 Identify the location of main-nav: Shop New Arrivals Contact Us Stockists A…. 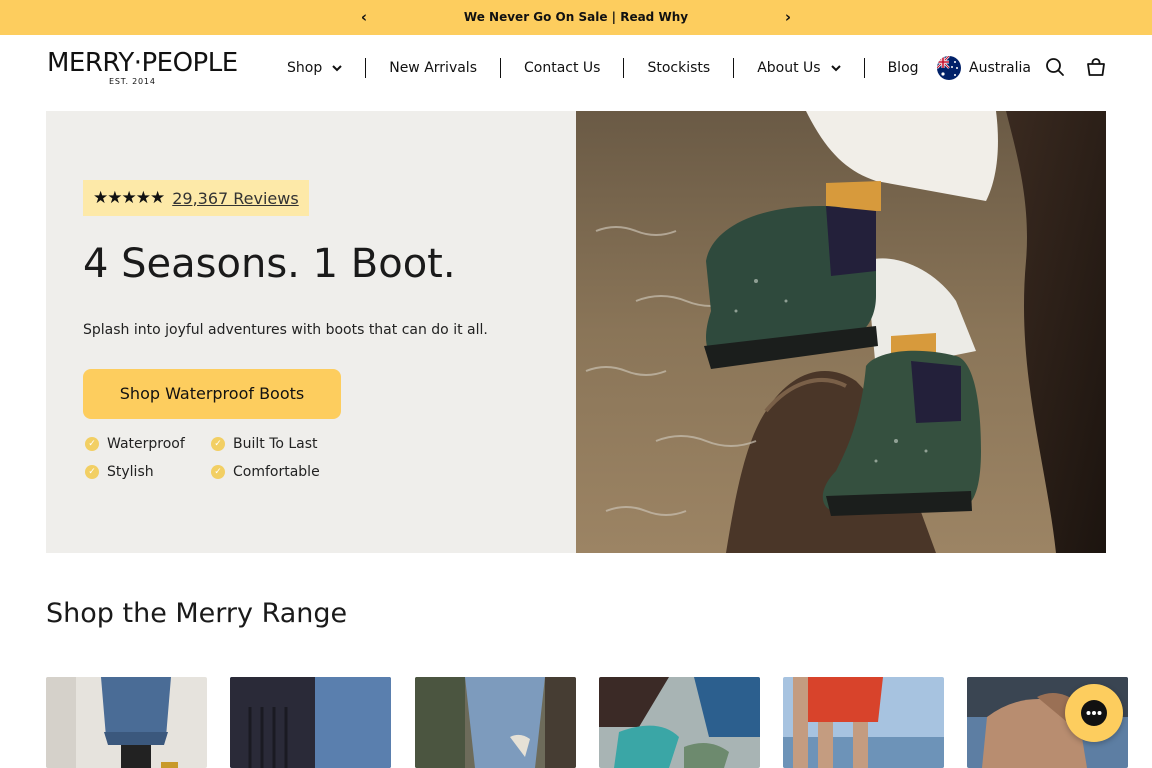
(603, 68).